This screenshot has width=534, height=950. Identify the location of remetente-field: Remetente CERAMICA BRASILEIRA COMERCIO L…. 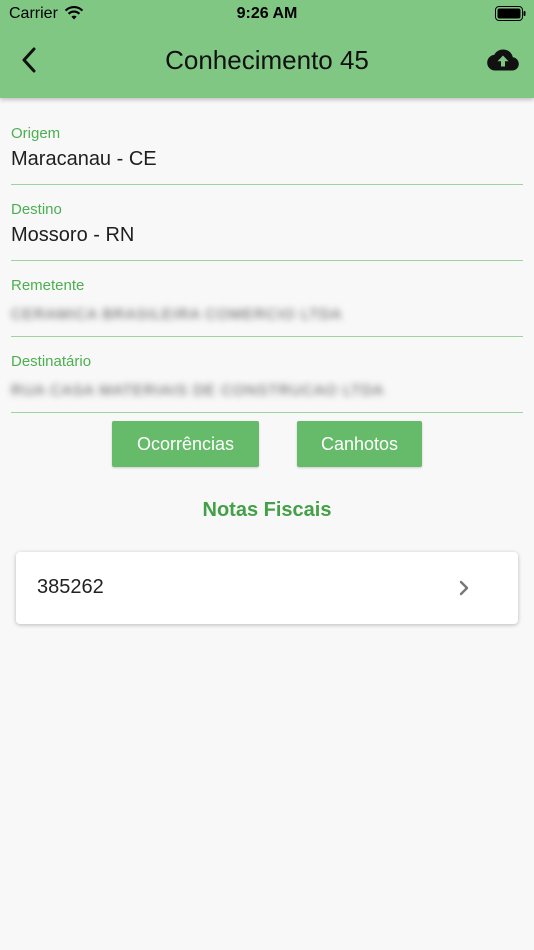
(267, 302).